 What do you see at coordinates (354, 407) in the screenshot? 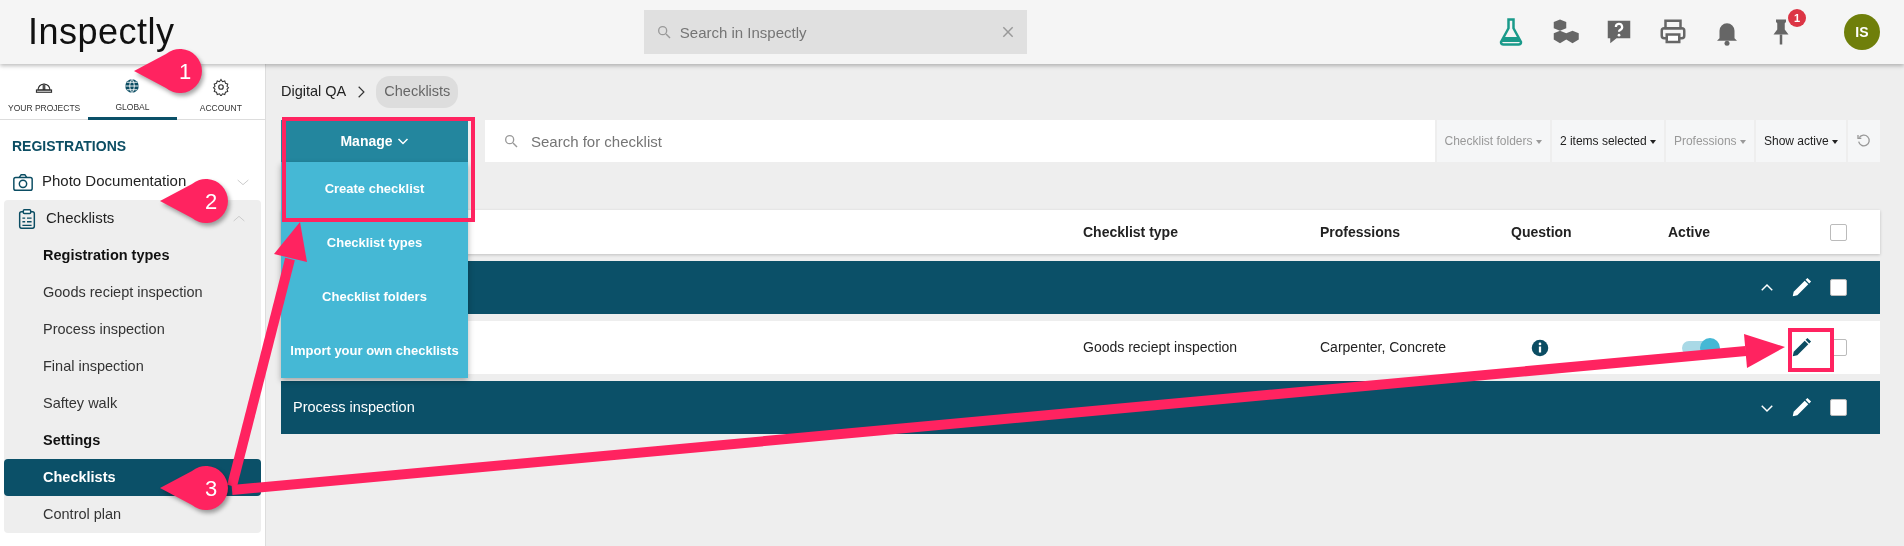
I see `group-title: Process inspection` at bounding box center [354, 407].